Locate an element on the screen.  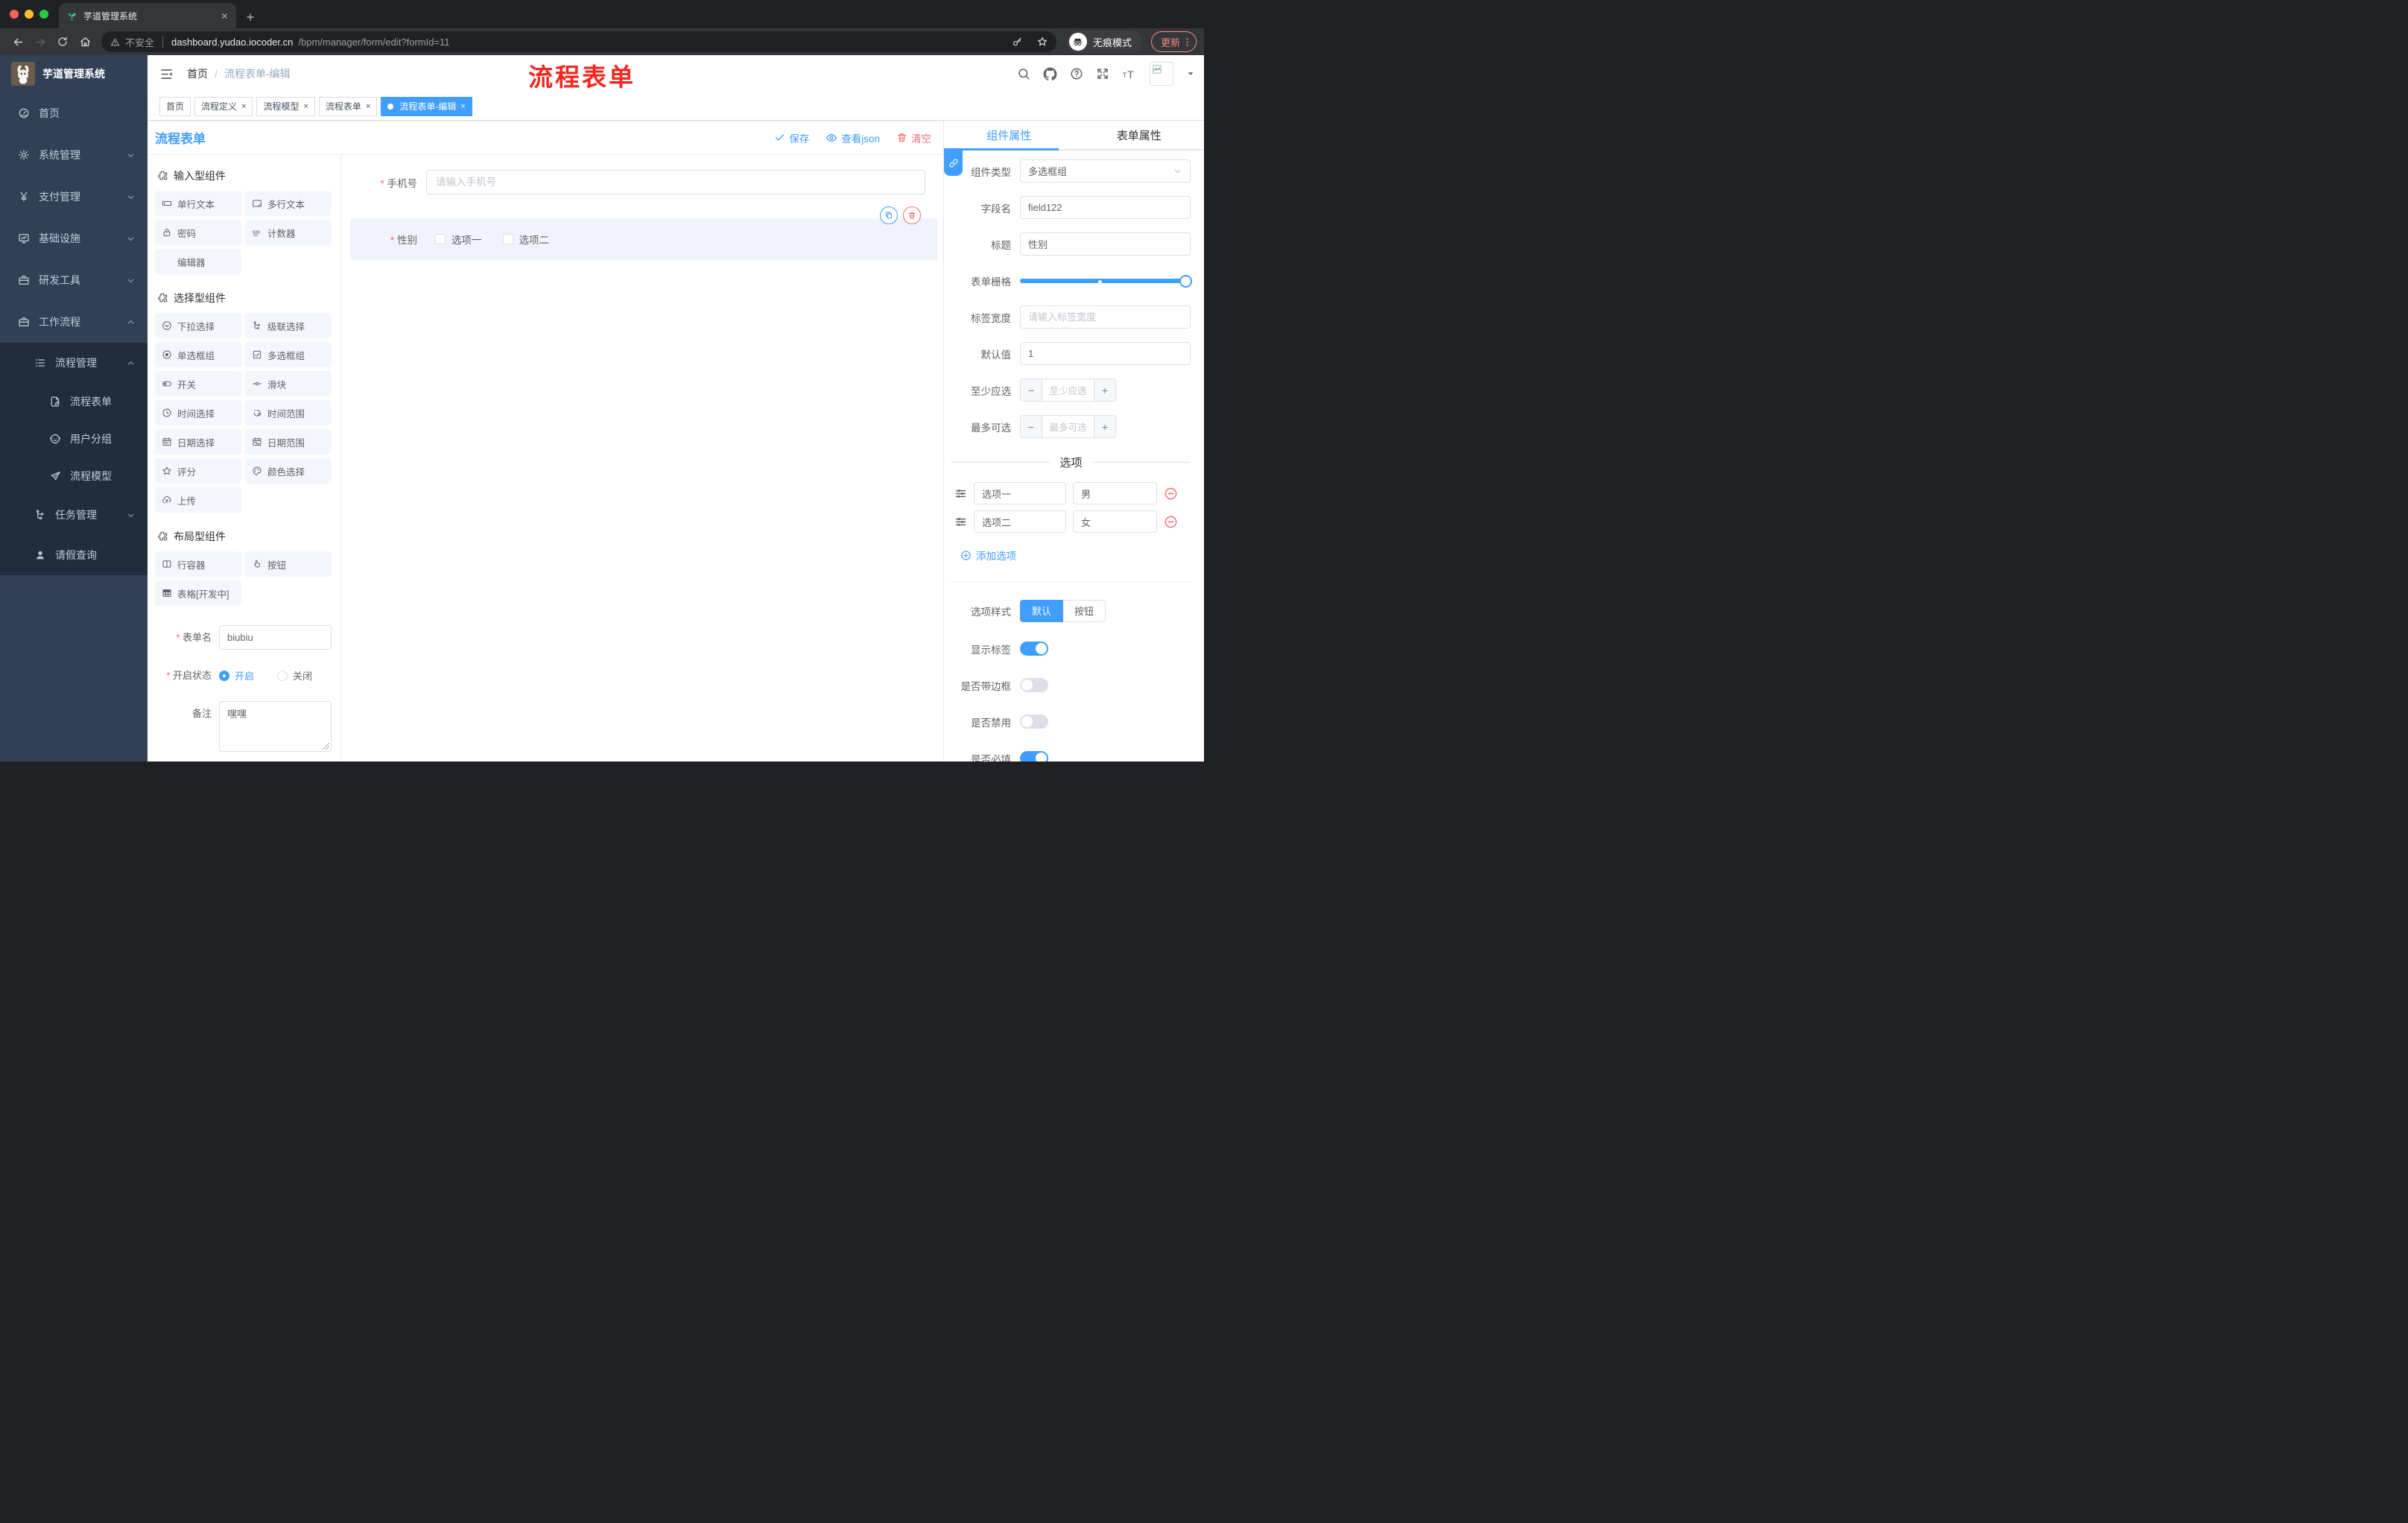
avatar is located at coordinates (1161, 74).